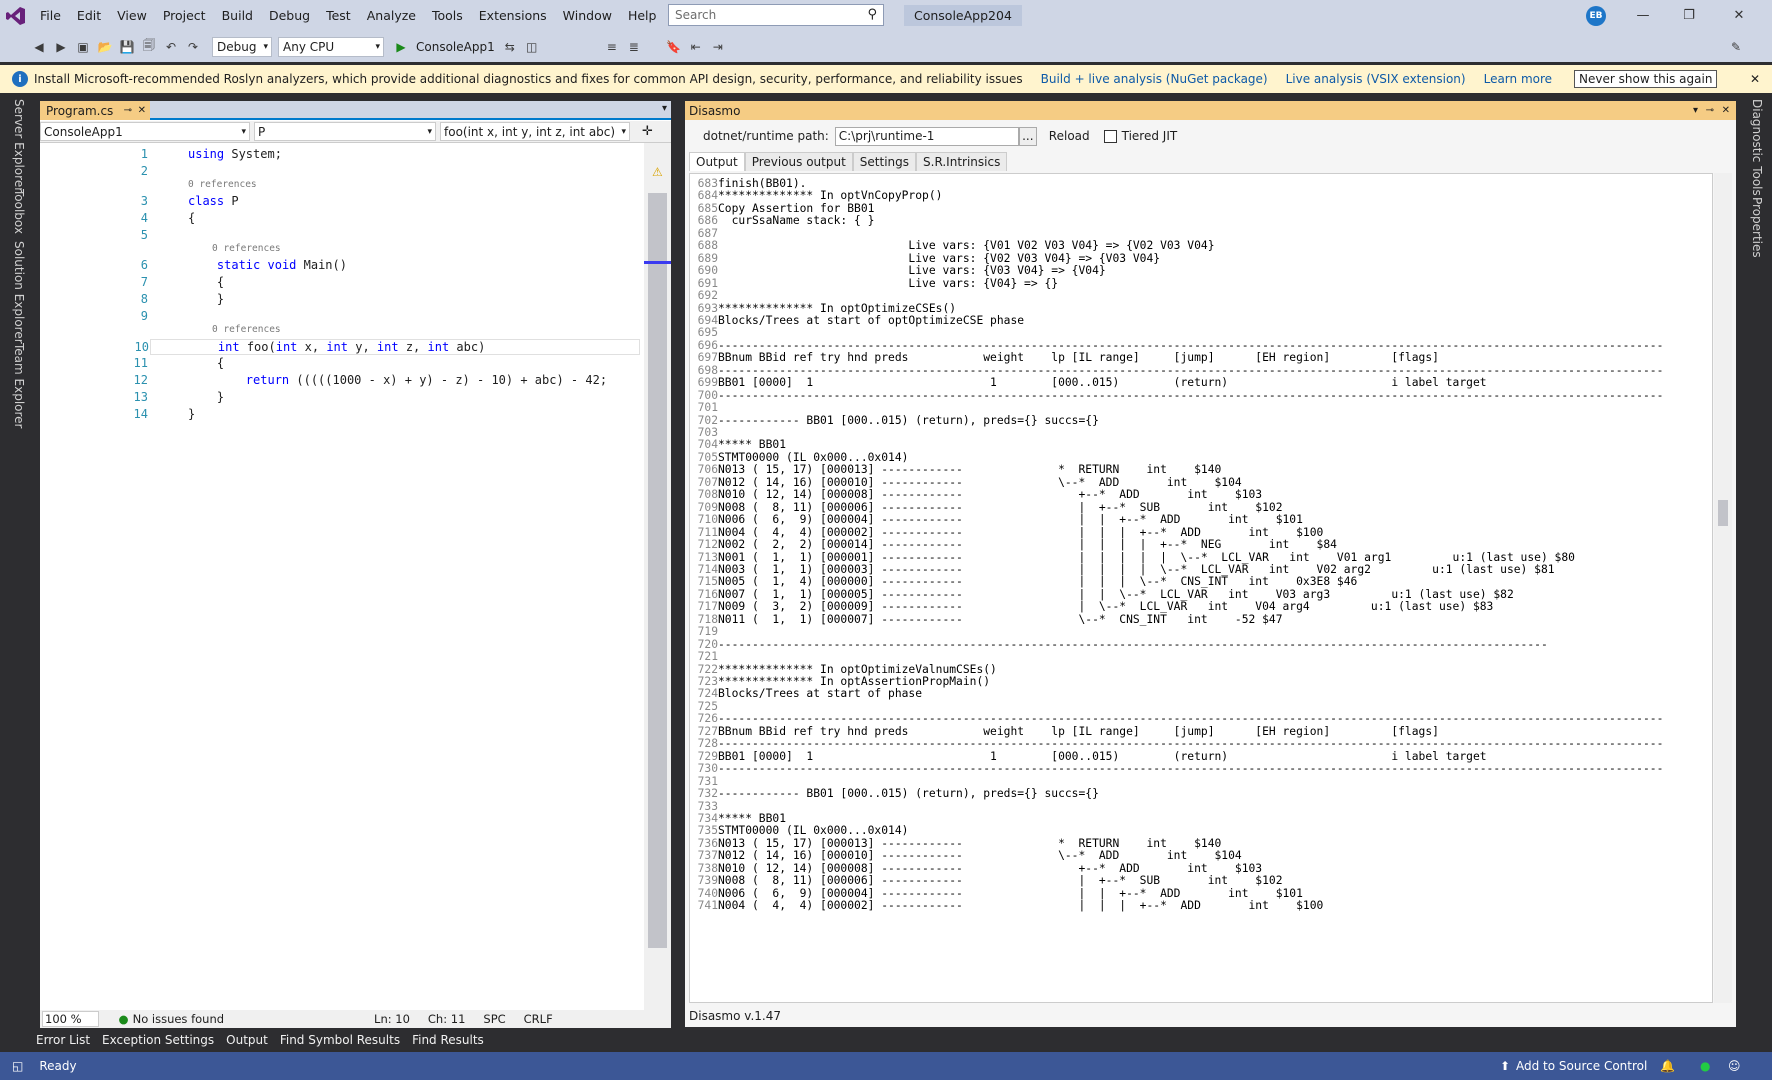 This screenshot has height=1080, width=1772. I want to click on uncomment-icon: ≣, so click(634, 47).